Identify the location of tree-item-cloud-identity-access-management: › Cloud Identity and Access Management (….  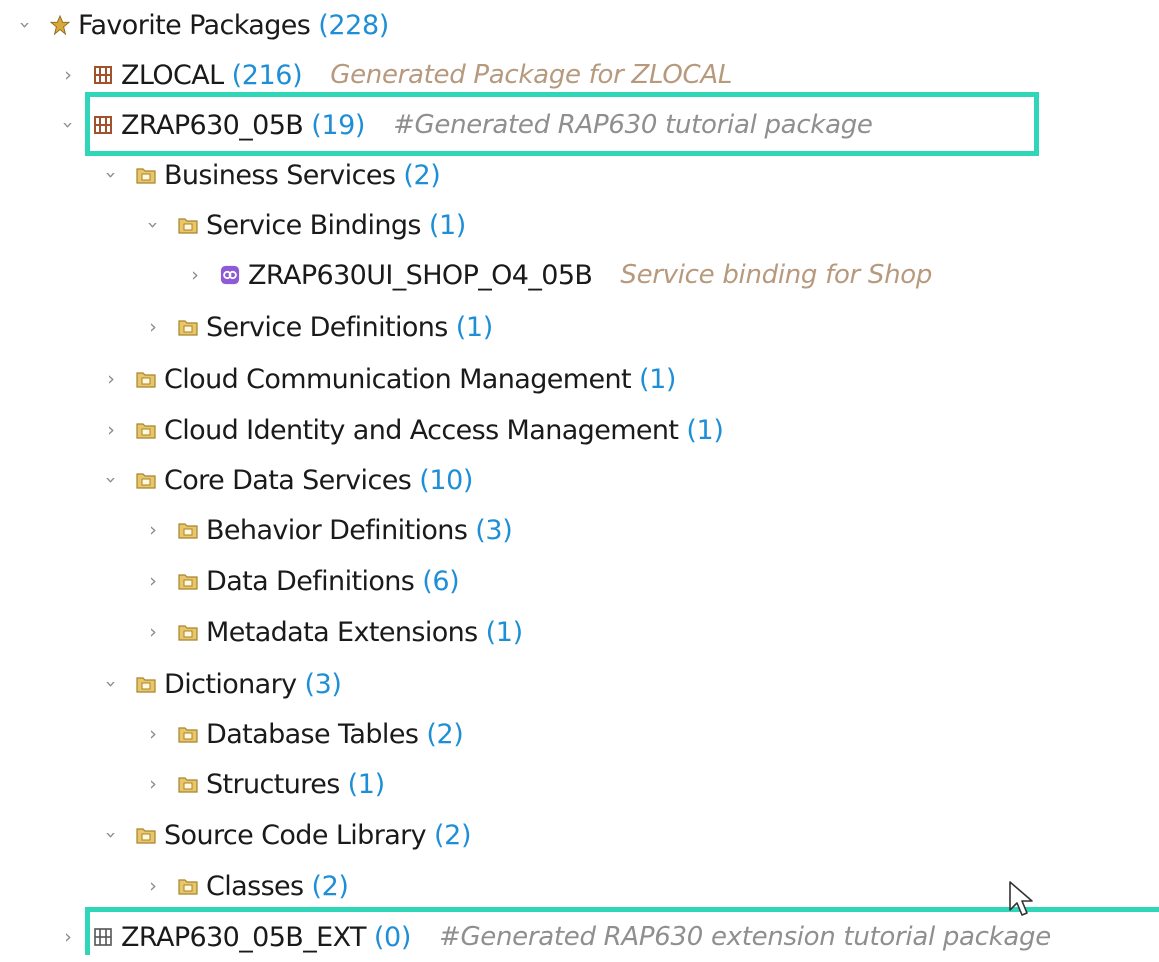
(411, 430).